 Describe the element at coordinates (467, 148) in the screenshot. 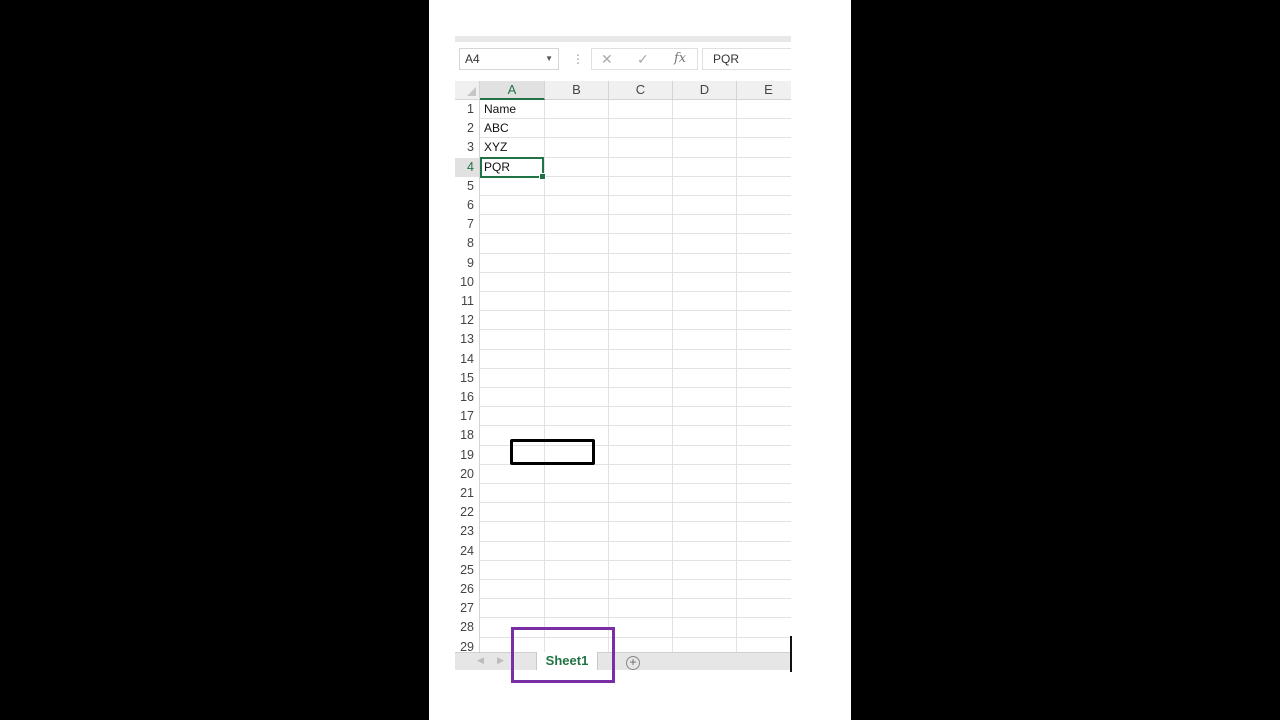

I see `row-header: 3` at that location.